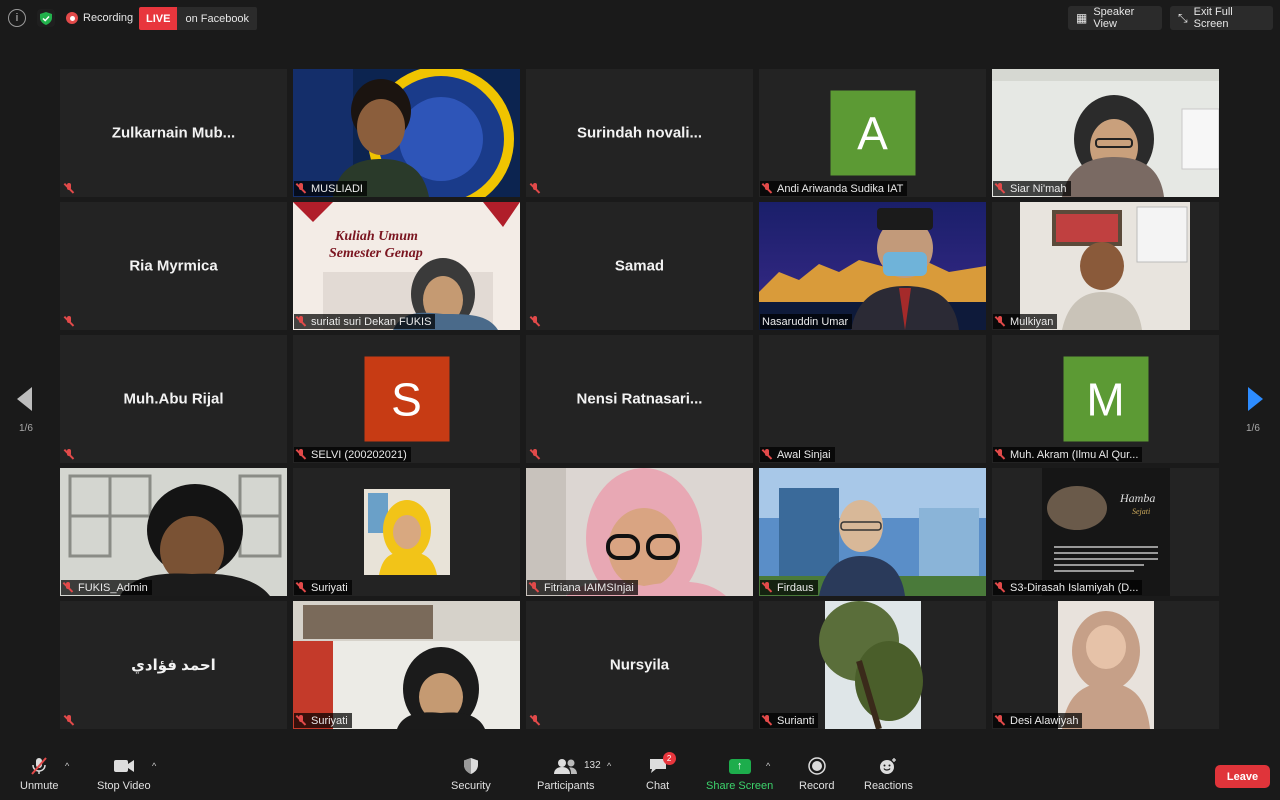 Image resolution: width=1280 pixels, height=800 pixels. I want to click on participant-label: Siar Ni'mah, so click(1032, 188).